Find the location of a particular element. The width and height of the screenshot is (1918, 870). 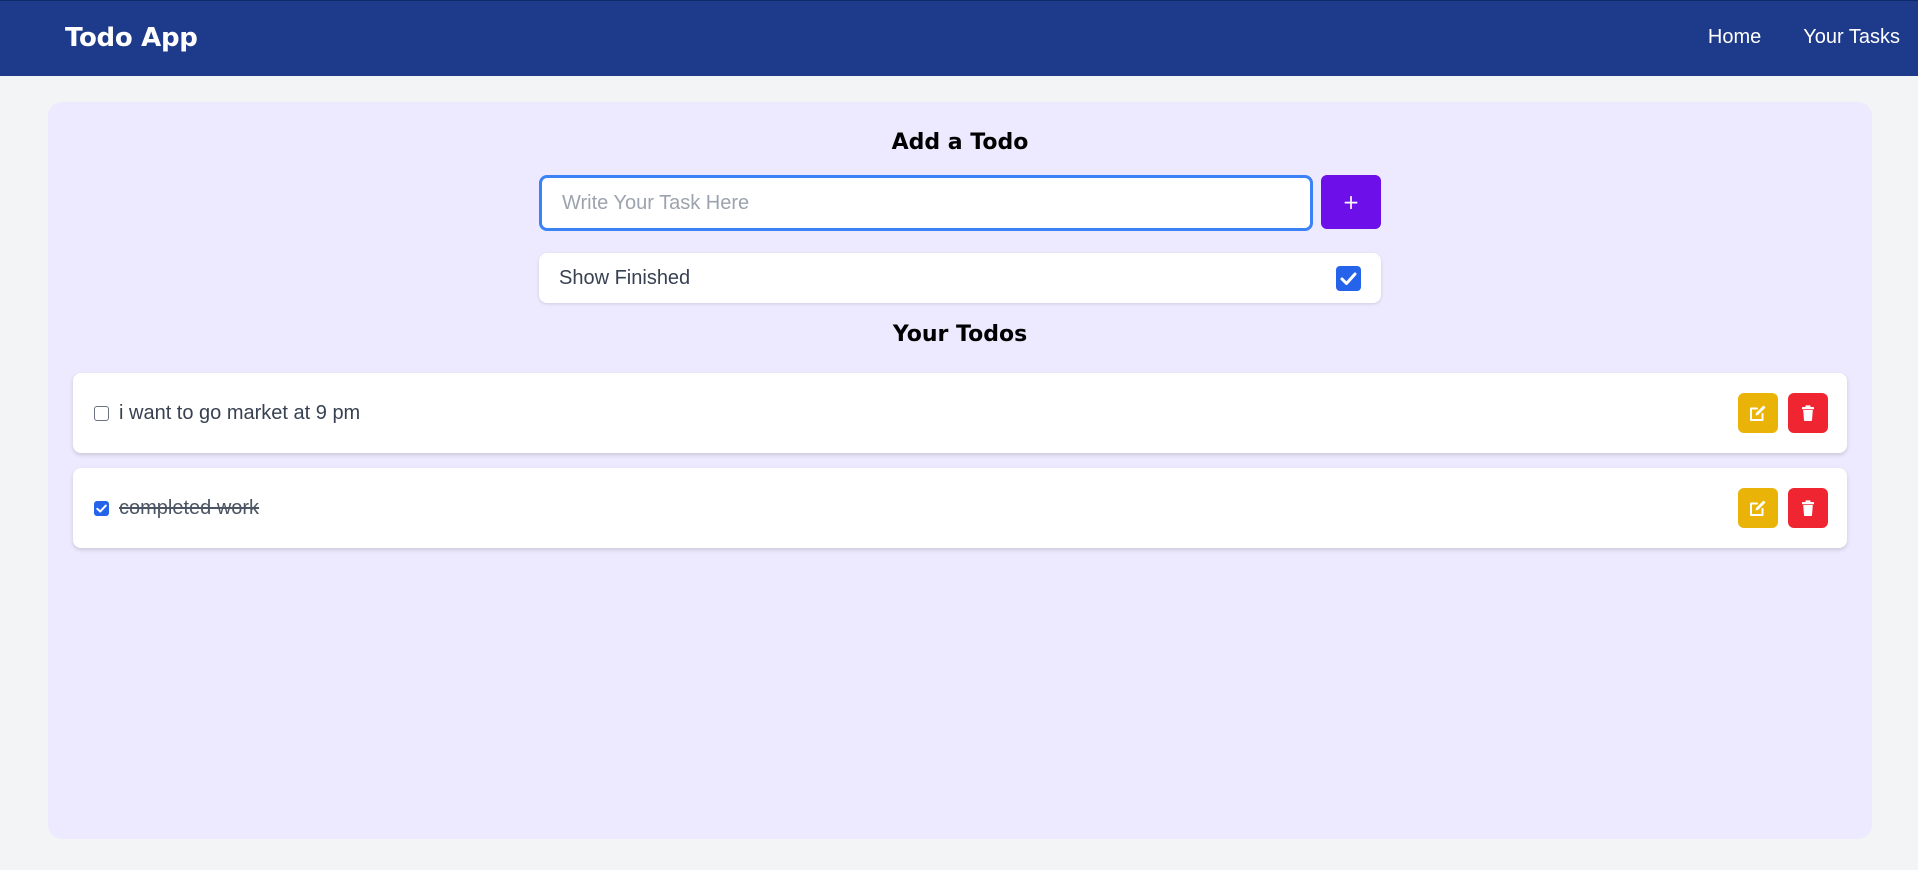

show-finished-label: Show Finished is located at coordinates (625, 278).